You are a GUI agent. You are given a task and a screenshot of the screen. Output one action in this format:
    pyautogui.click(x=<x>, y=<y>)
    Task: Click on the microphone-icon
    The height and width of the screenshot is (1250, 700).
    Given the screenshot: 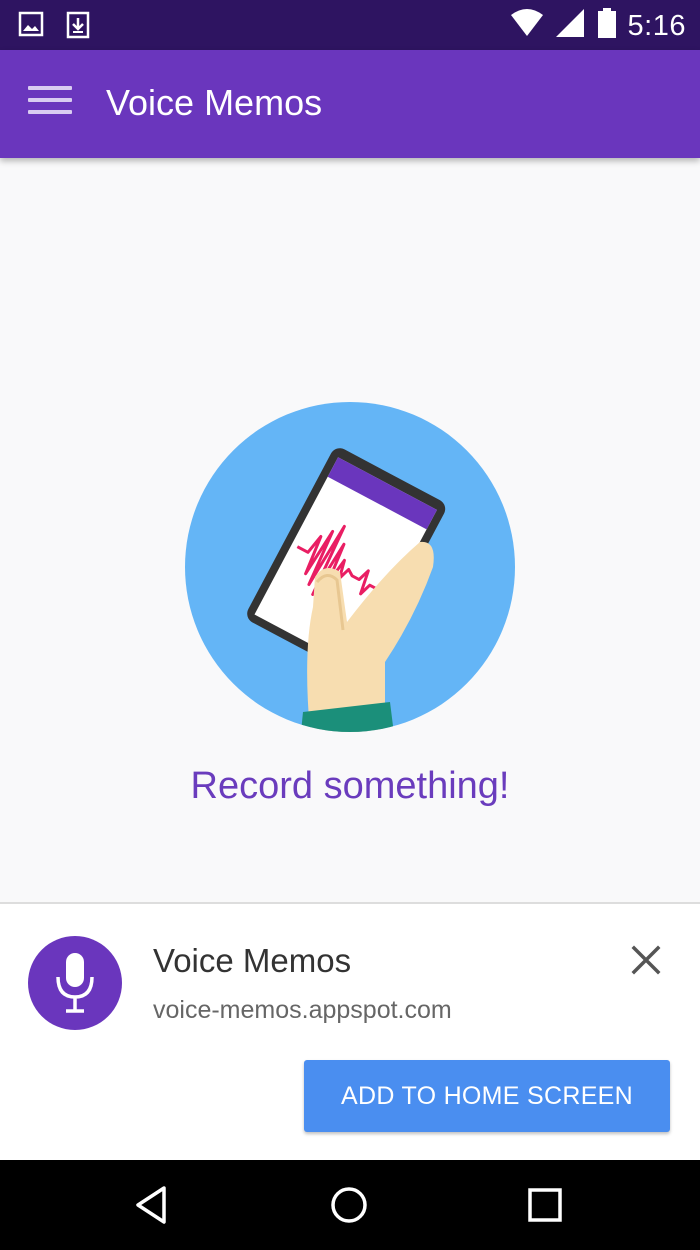 What is the action you would take?
    pyautogui.click(x=75, y=983)
    